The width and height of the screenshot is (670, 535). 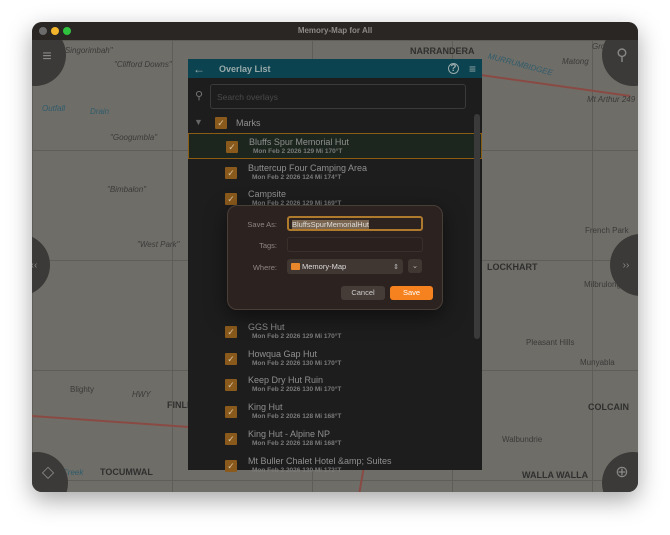 I want to click on map-label: COLCAIN, so click(x=608, y=407).